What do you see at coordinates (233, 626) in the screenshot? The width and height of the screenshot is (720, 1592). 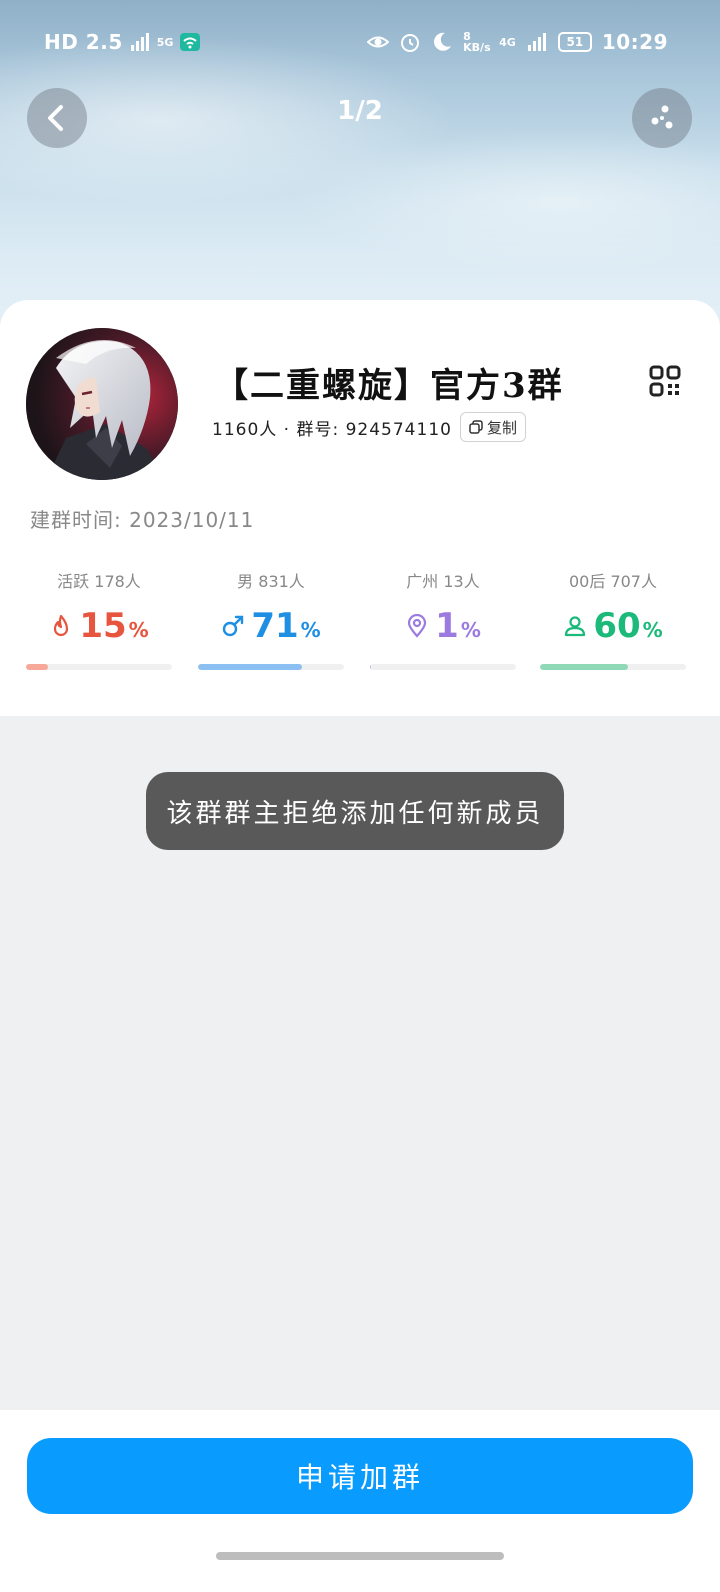 I see `male-icon` at bounding box center [233, 626].